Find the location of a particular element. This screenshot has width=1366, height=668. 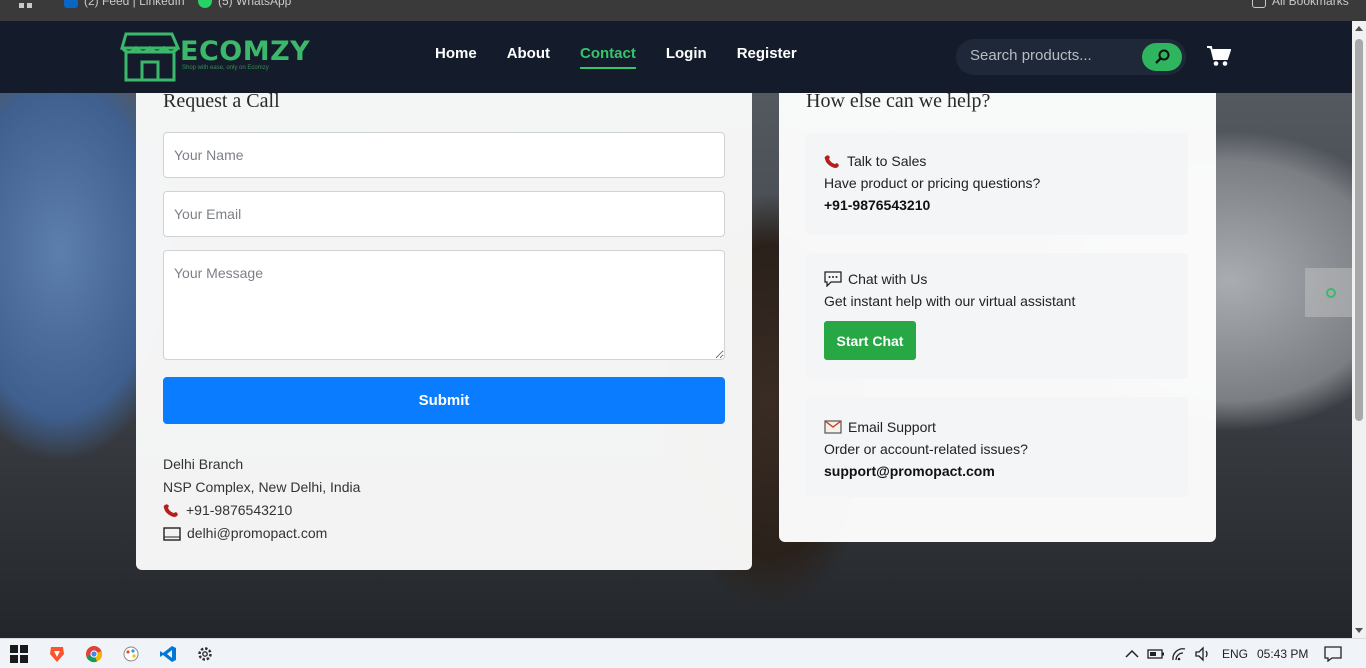

branch-email-row: delhi@promopact.com is located at coordinates (261, 533).